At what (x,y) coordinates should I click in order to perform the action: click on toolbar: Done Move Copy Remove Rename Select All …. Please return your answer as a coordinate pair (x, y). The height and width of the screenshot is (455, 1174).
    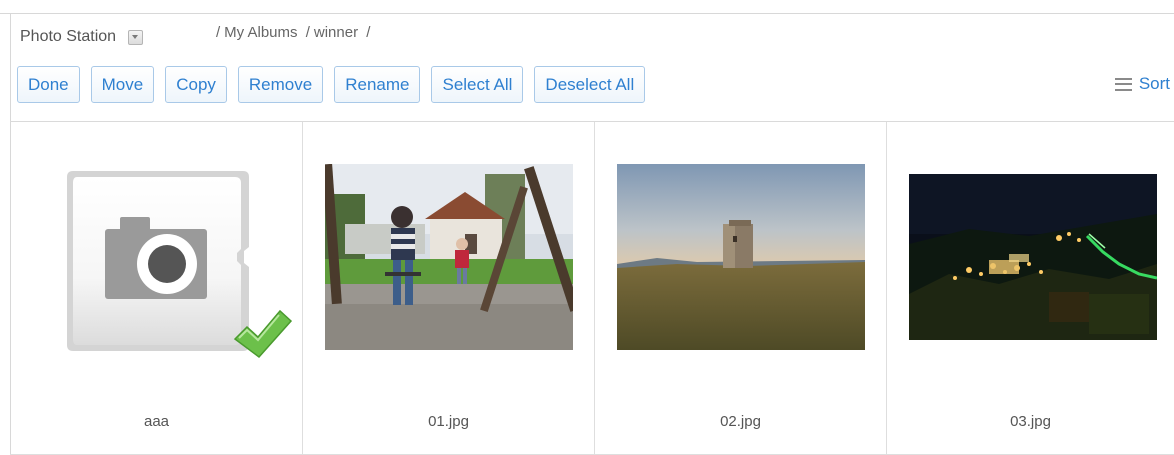
    Looking at the image, I should click on (336, 84).